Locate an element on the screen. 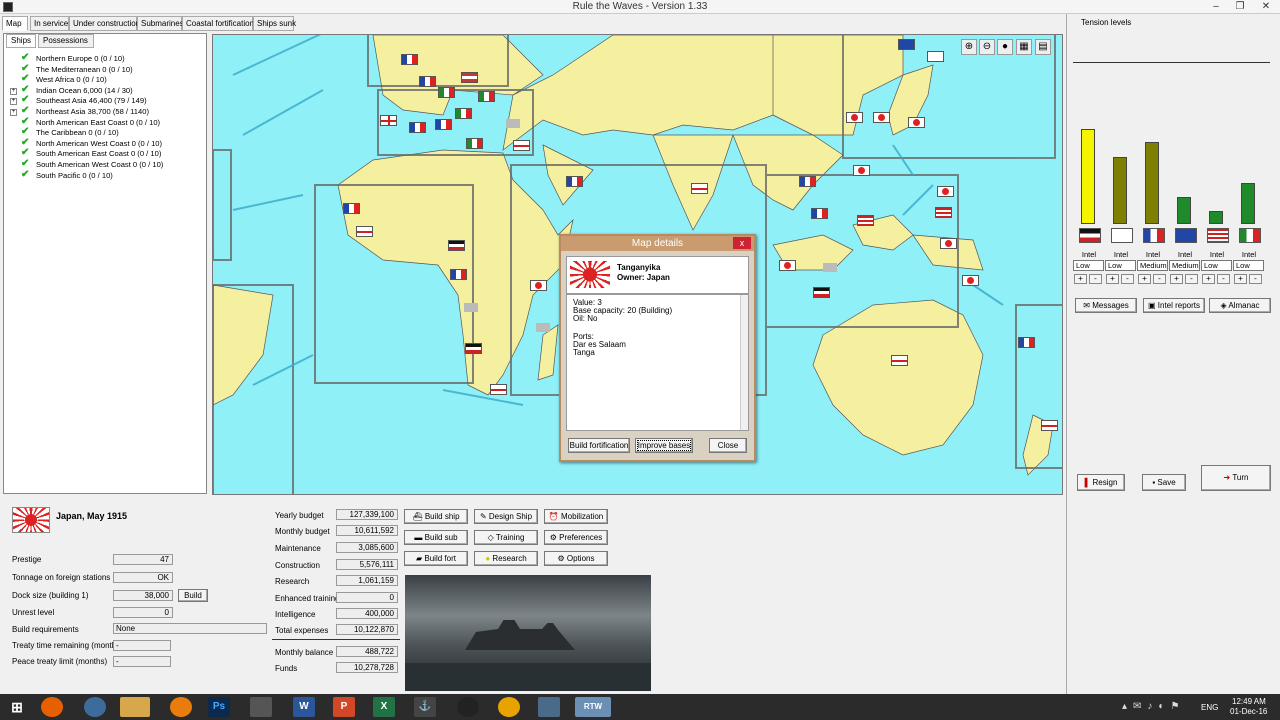  blender-icon is located at coordinates (181, 707).